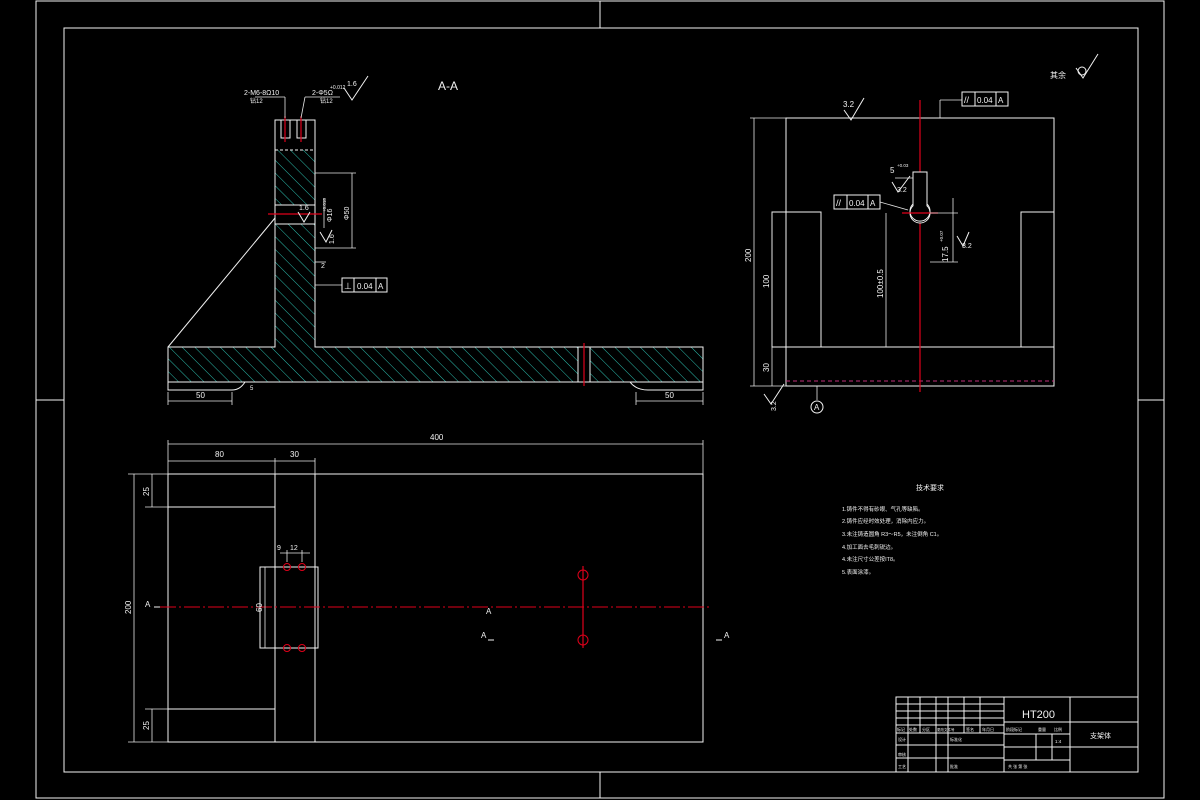 This screenshot has height=800, width=1200. I want to click on side-rough-top: 3.2, so click(849, 104).